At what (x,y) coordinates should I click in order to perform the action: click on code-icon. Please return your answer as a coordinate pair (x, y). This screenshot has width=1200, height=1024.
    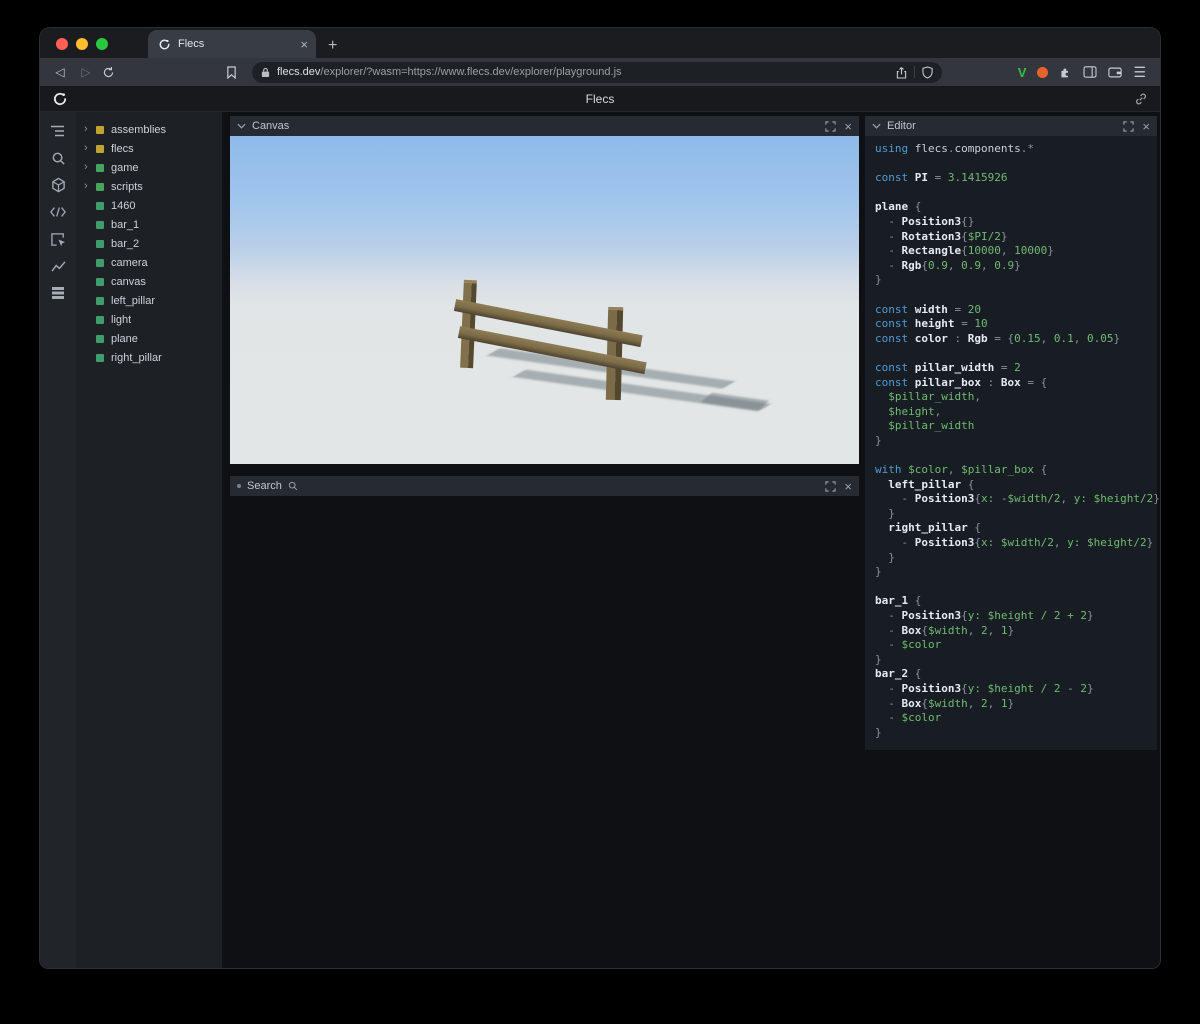
    Looking at the image, I should click on (58, 212).